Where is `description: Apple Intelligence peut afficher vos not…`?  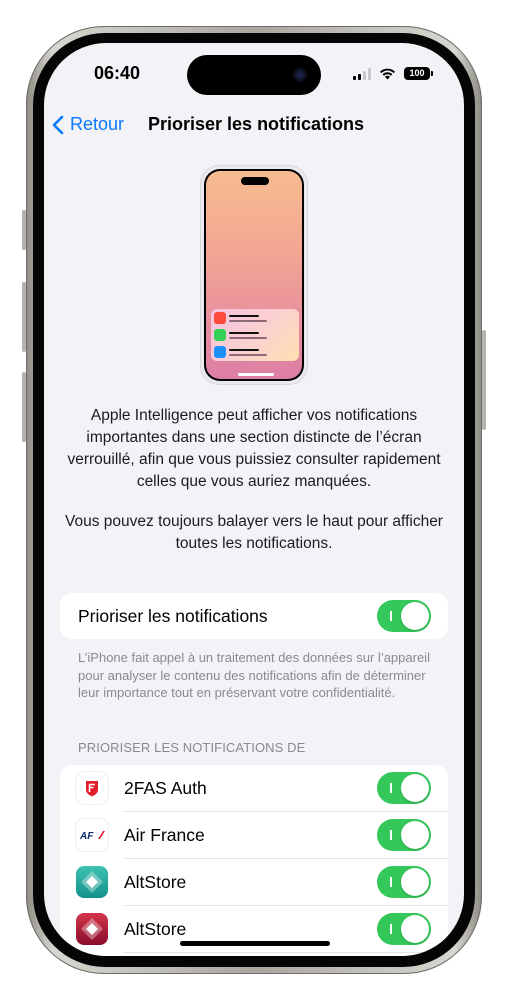
description: Apple Intelligence peut afficher vos not… is located at coordinates (254, 489).